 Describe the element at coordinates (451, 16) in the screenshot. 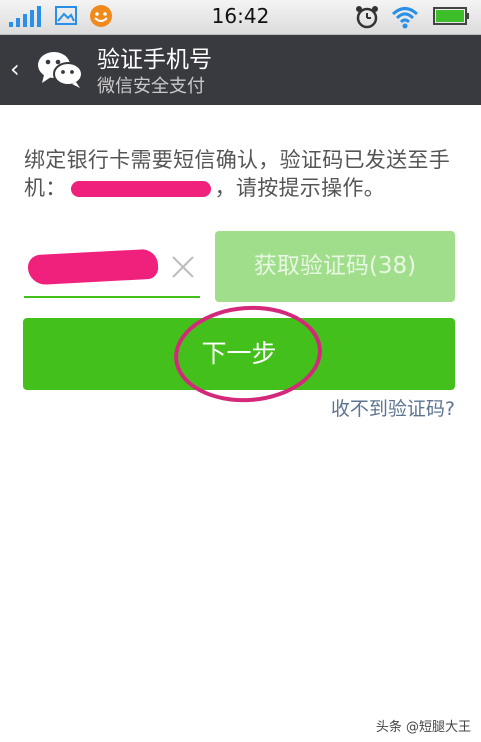

I see `battery-icon` at that location.